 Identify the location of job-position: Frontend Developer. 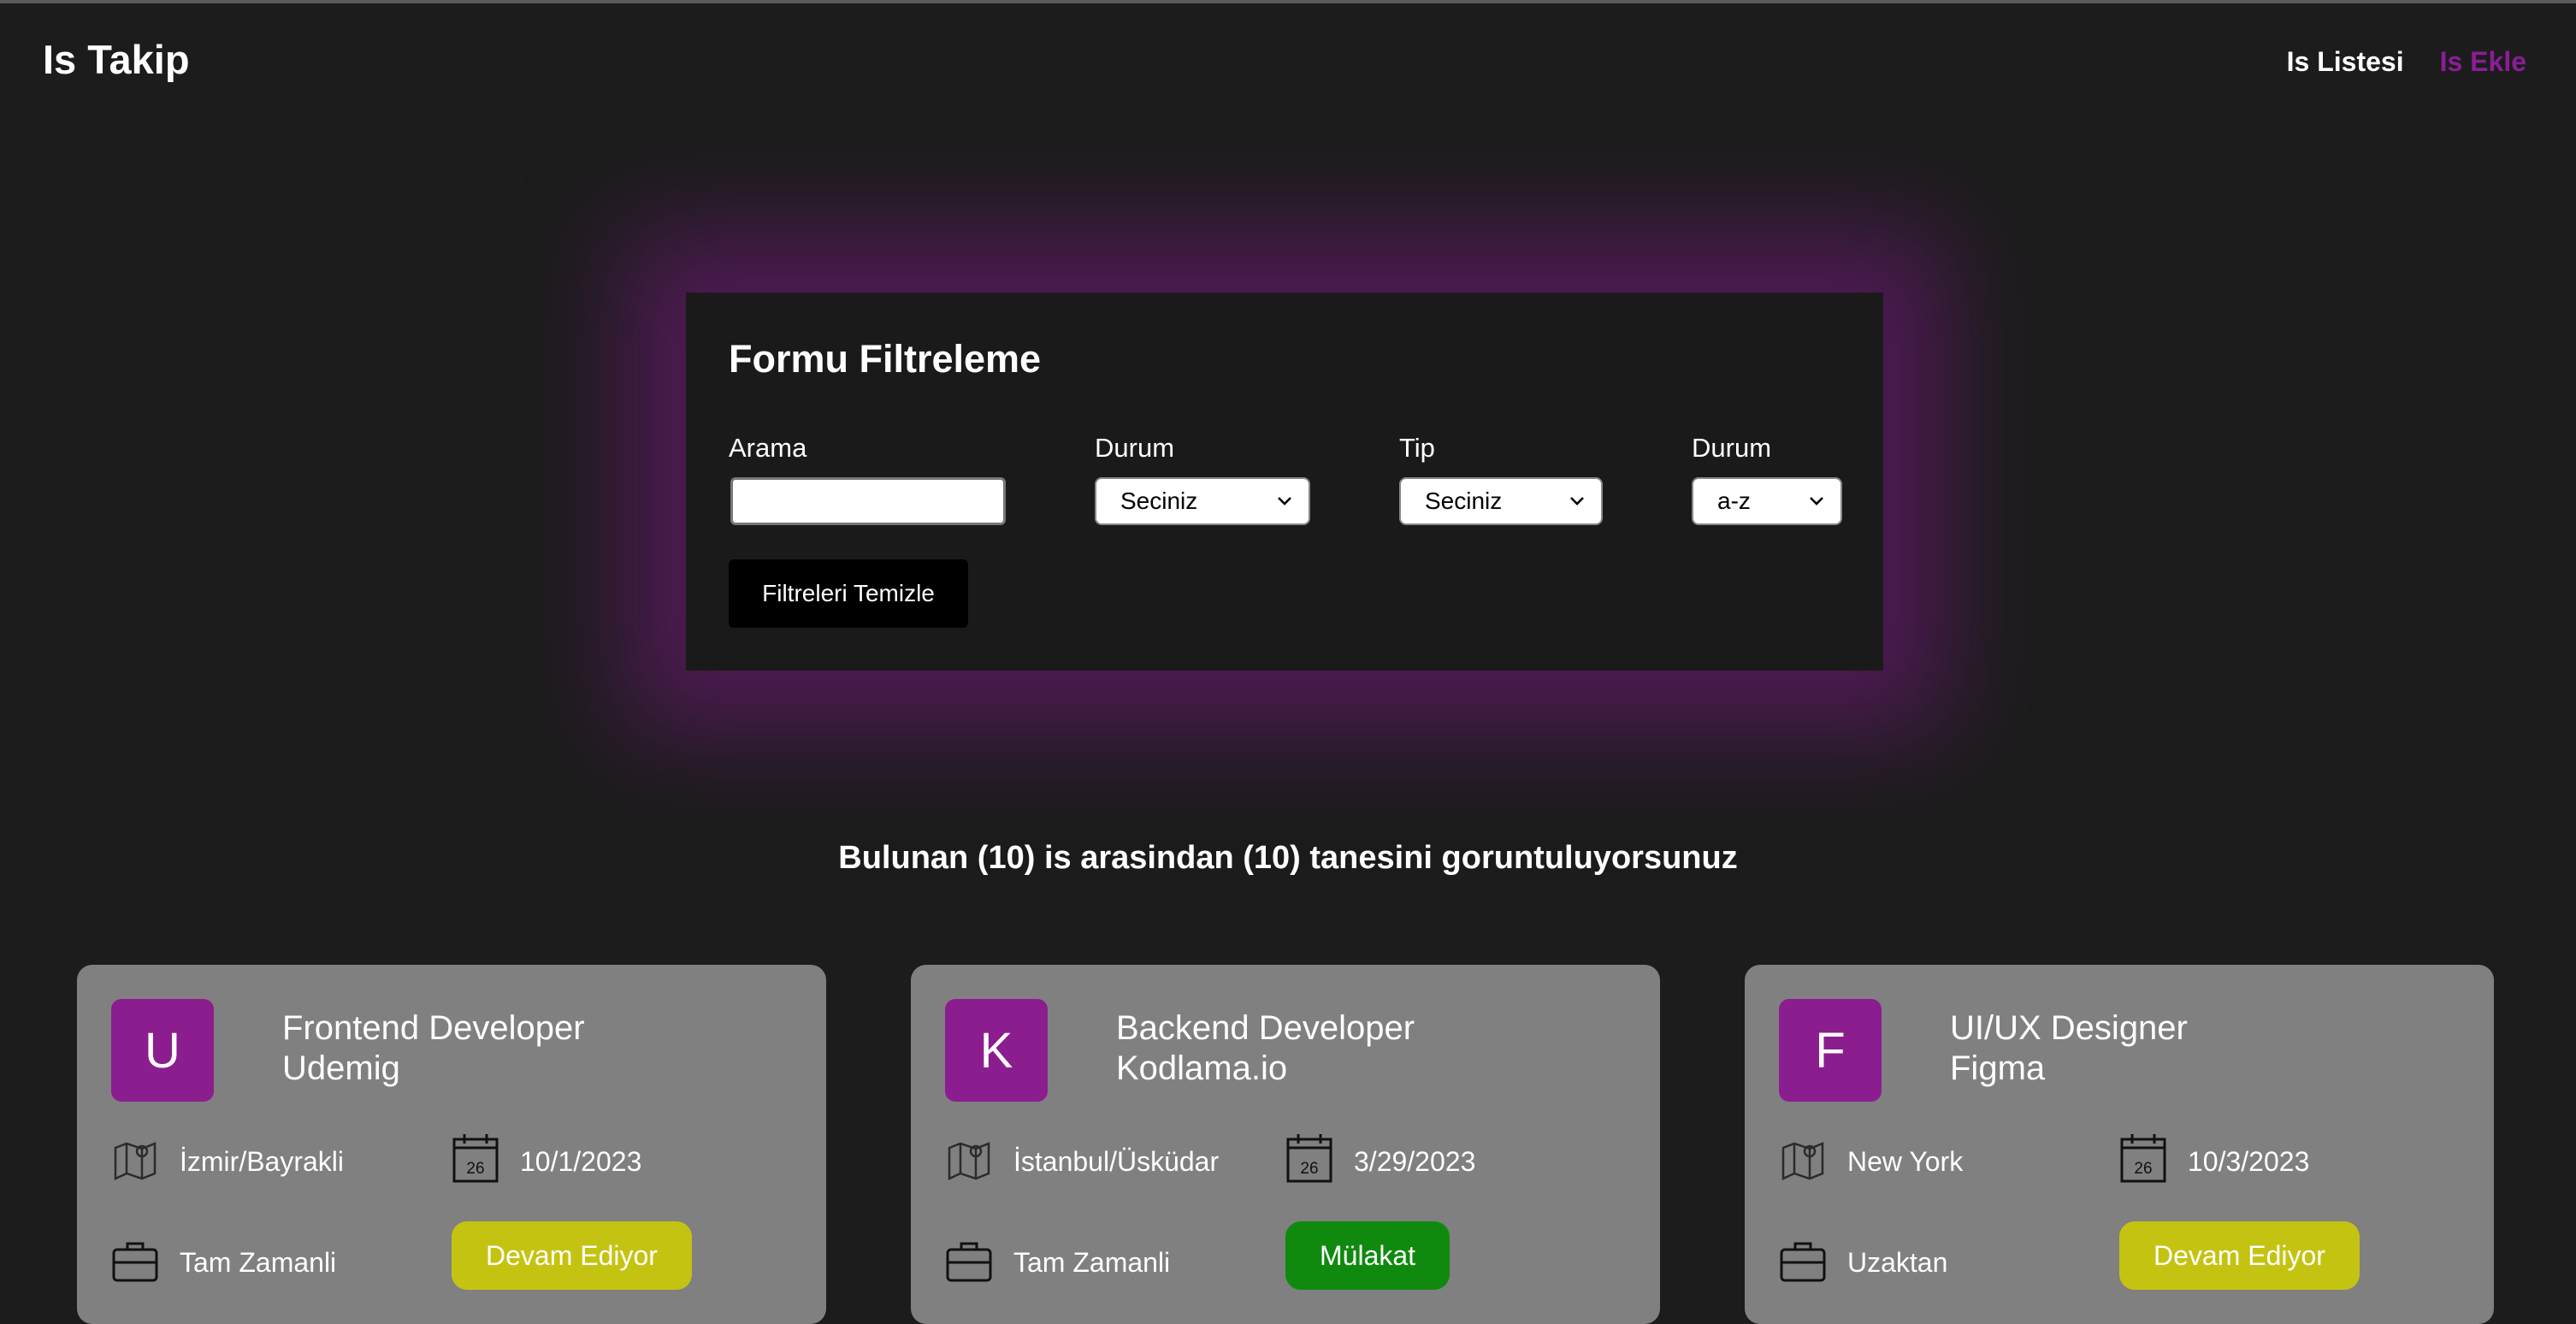
(433, 1028).